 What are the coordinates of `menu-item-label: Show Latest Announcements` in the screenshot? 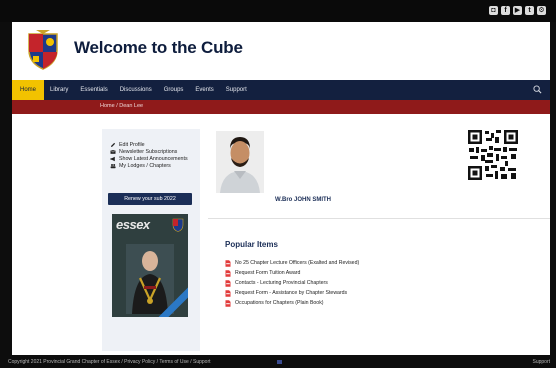 It's located at (153, 158).